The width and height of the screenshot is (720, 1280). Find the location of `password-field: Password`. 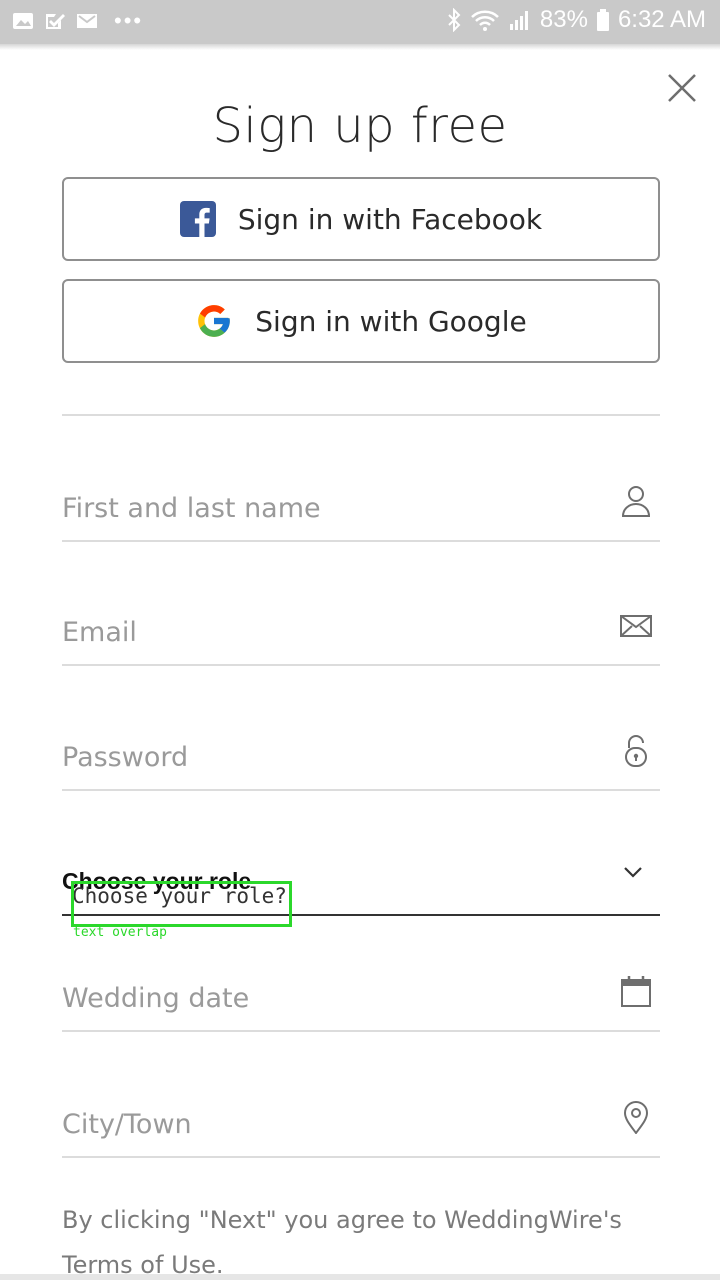

password-field: Password is located at coordinates (361, 756).